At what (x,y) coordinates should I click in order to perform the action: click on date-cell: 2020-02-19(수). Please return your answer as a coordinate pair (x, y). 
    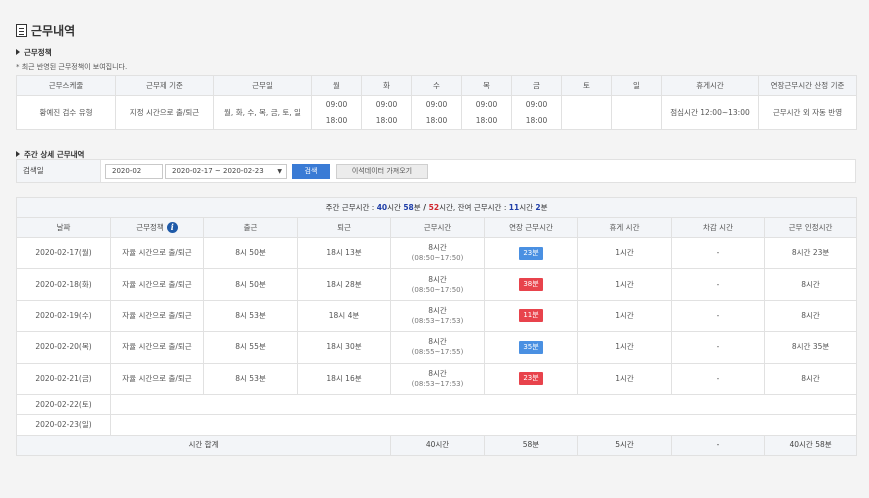
    Looking at the image, I should click on (63, 316).